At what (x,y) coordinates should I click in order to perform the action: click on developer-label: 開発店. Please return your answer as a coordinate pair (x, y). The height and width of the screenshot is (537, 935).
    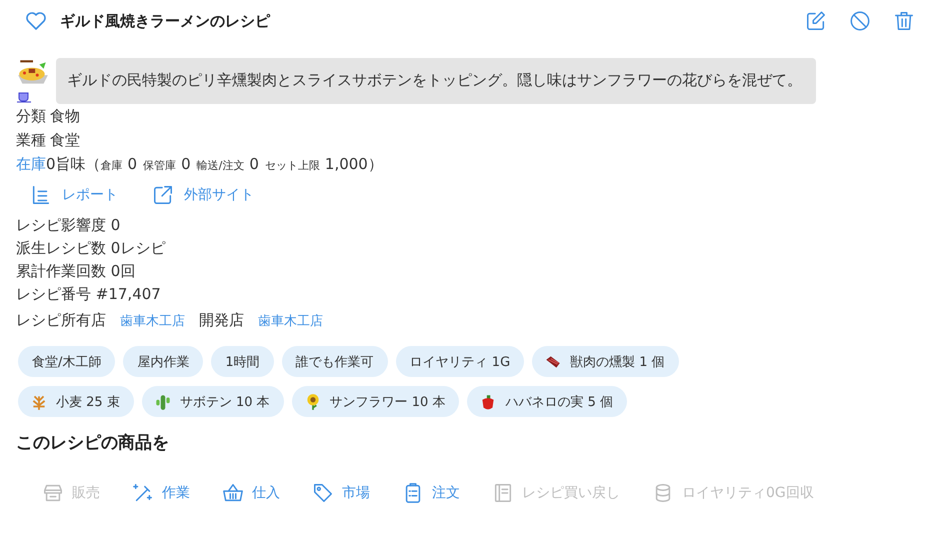
    Looking at the image, I should click on (221, 320).